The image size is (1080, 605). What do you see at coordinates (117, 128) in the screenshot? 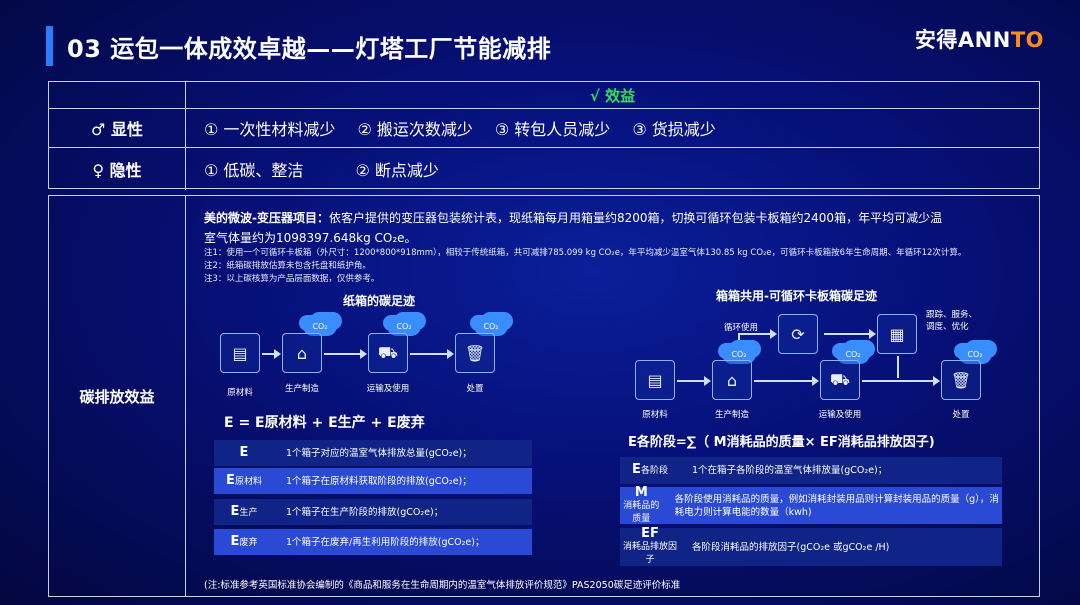
I see `explicit-label: ♂ 显性` at bounding box center [117, 128].